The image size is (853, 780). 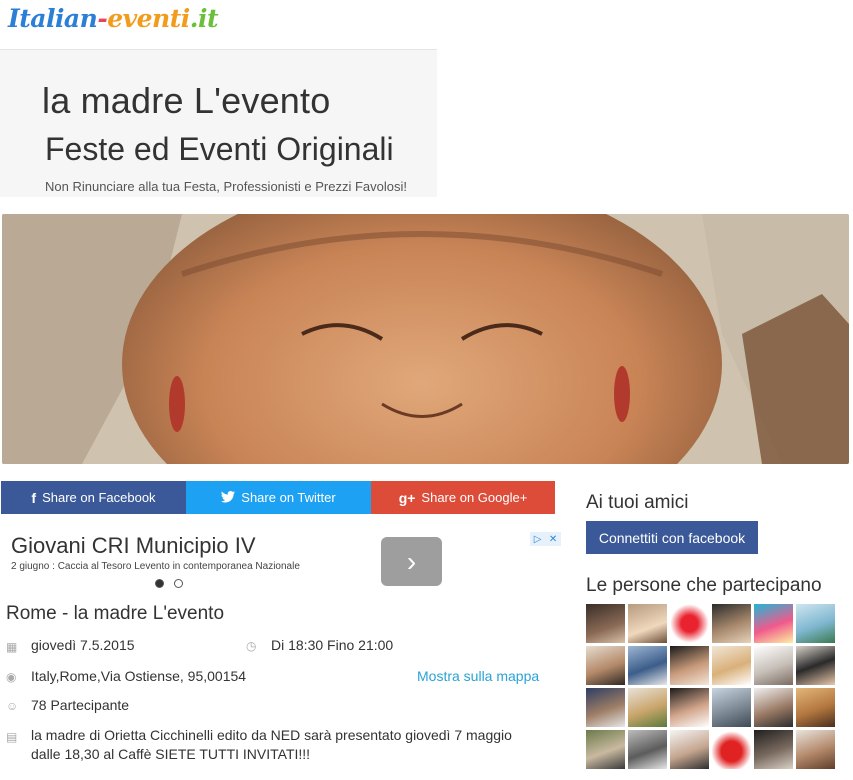 What do you see at coordinates (637, 502) in the screenshot?
I see `friends-heading: Ai tuoi amici` at bounding box center [637, 502].